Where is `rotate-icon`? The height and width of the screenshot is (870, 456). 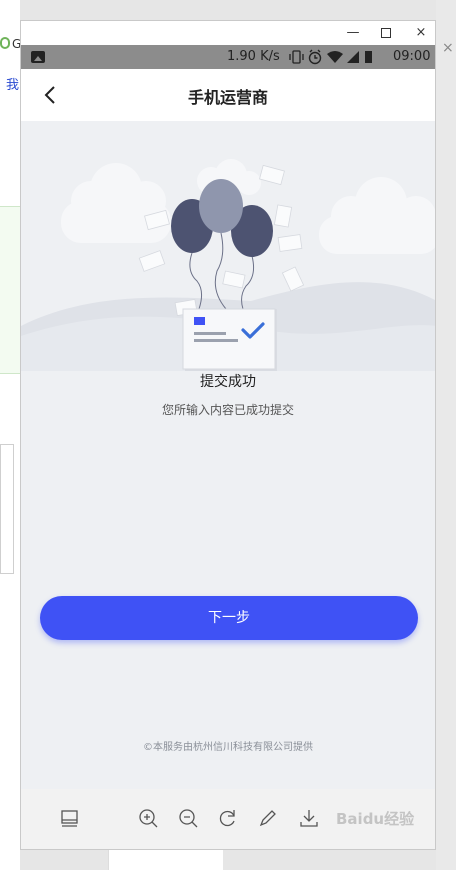 rotate-icon is located at coordinates (227, 818).